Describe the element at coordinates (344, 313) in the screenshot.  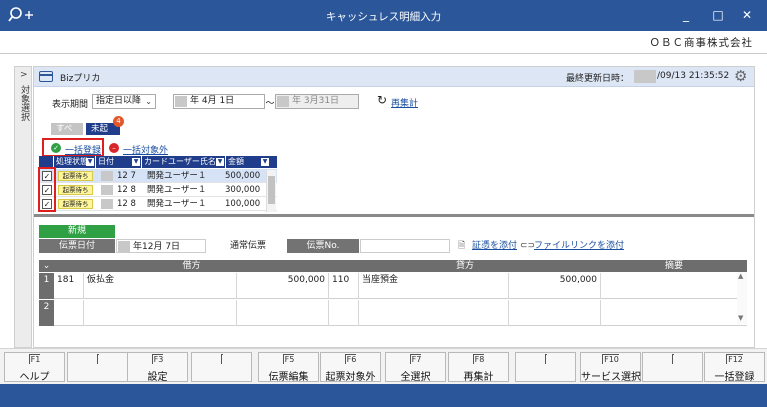
I see `credit-code` at that location.